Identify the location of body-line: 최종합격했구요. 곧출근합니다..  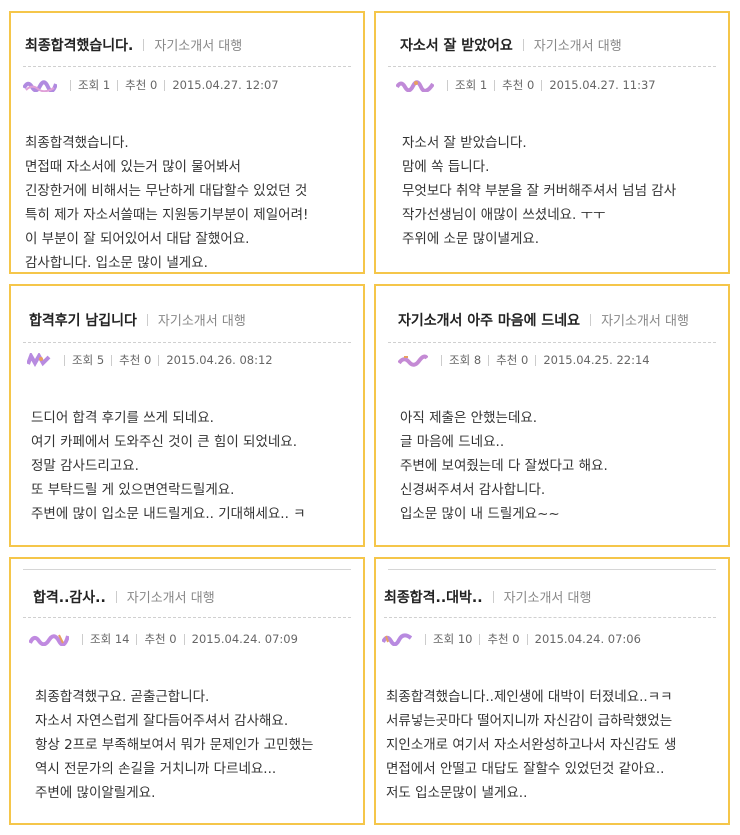
(122, 697).